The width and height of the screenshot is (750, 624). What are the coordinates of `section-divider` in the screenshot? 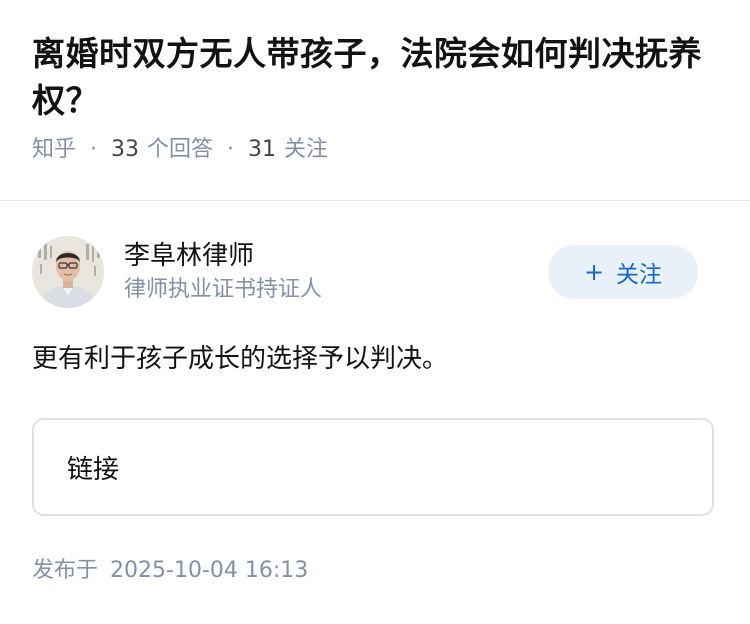 It's located at (375, 200).